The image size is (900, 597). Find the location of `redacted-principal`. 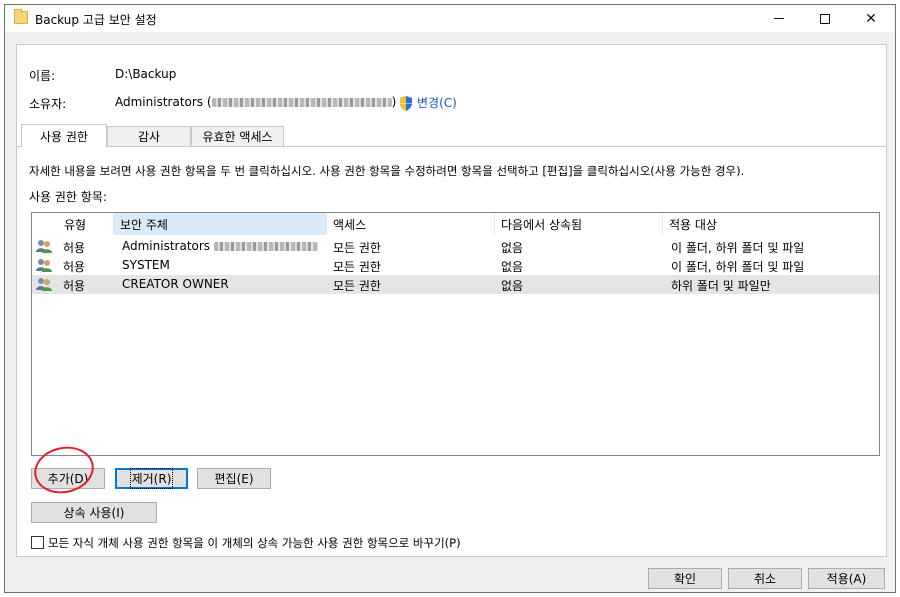

redacted-principal is located at coordinates (265, 246).